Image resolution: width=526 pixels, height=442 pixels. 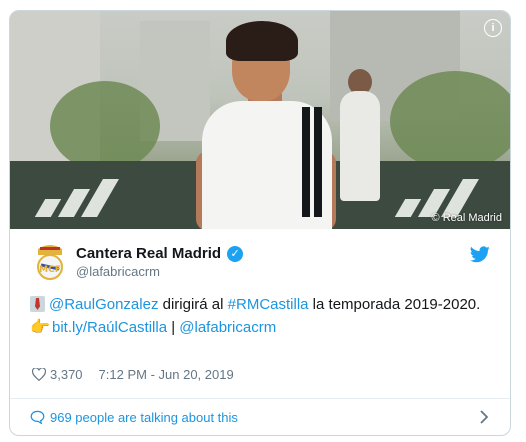 What do you see at coordinates (227, 327) in the screenshot?
I see `mention-link: @lafabricacrm` at bounding box center [227, 327].